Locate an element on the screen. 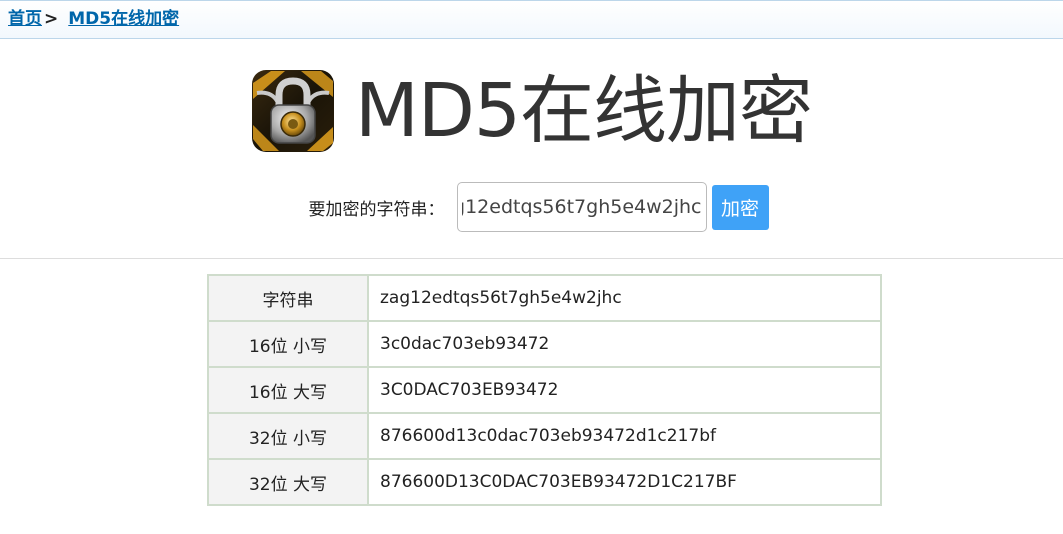  breadcrumb-current-link: MD5在线加密 is located at coordinates (123, 19).